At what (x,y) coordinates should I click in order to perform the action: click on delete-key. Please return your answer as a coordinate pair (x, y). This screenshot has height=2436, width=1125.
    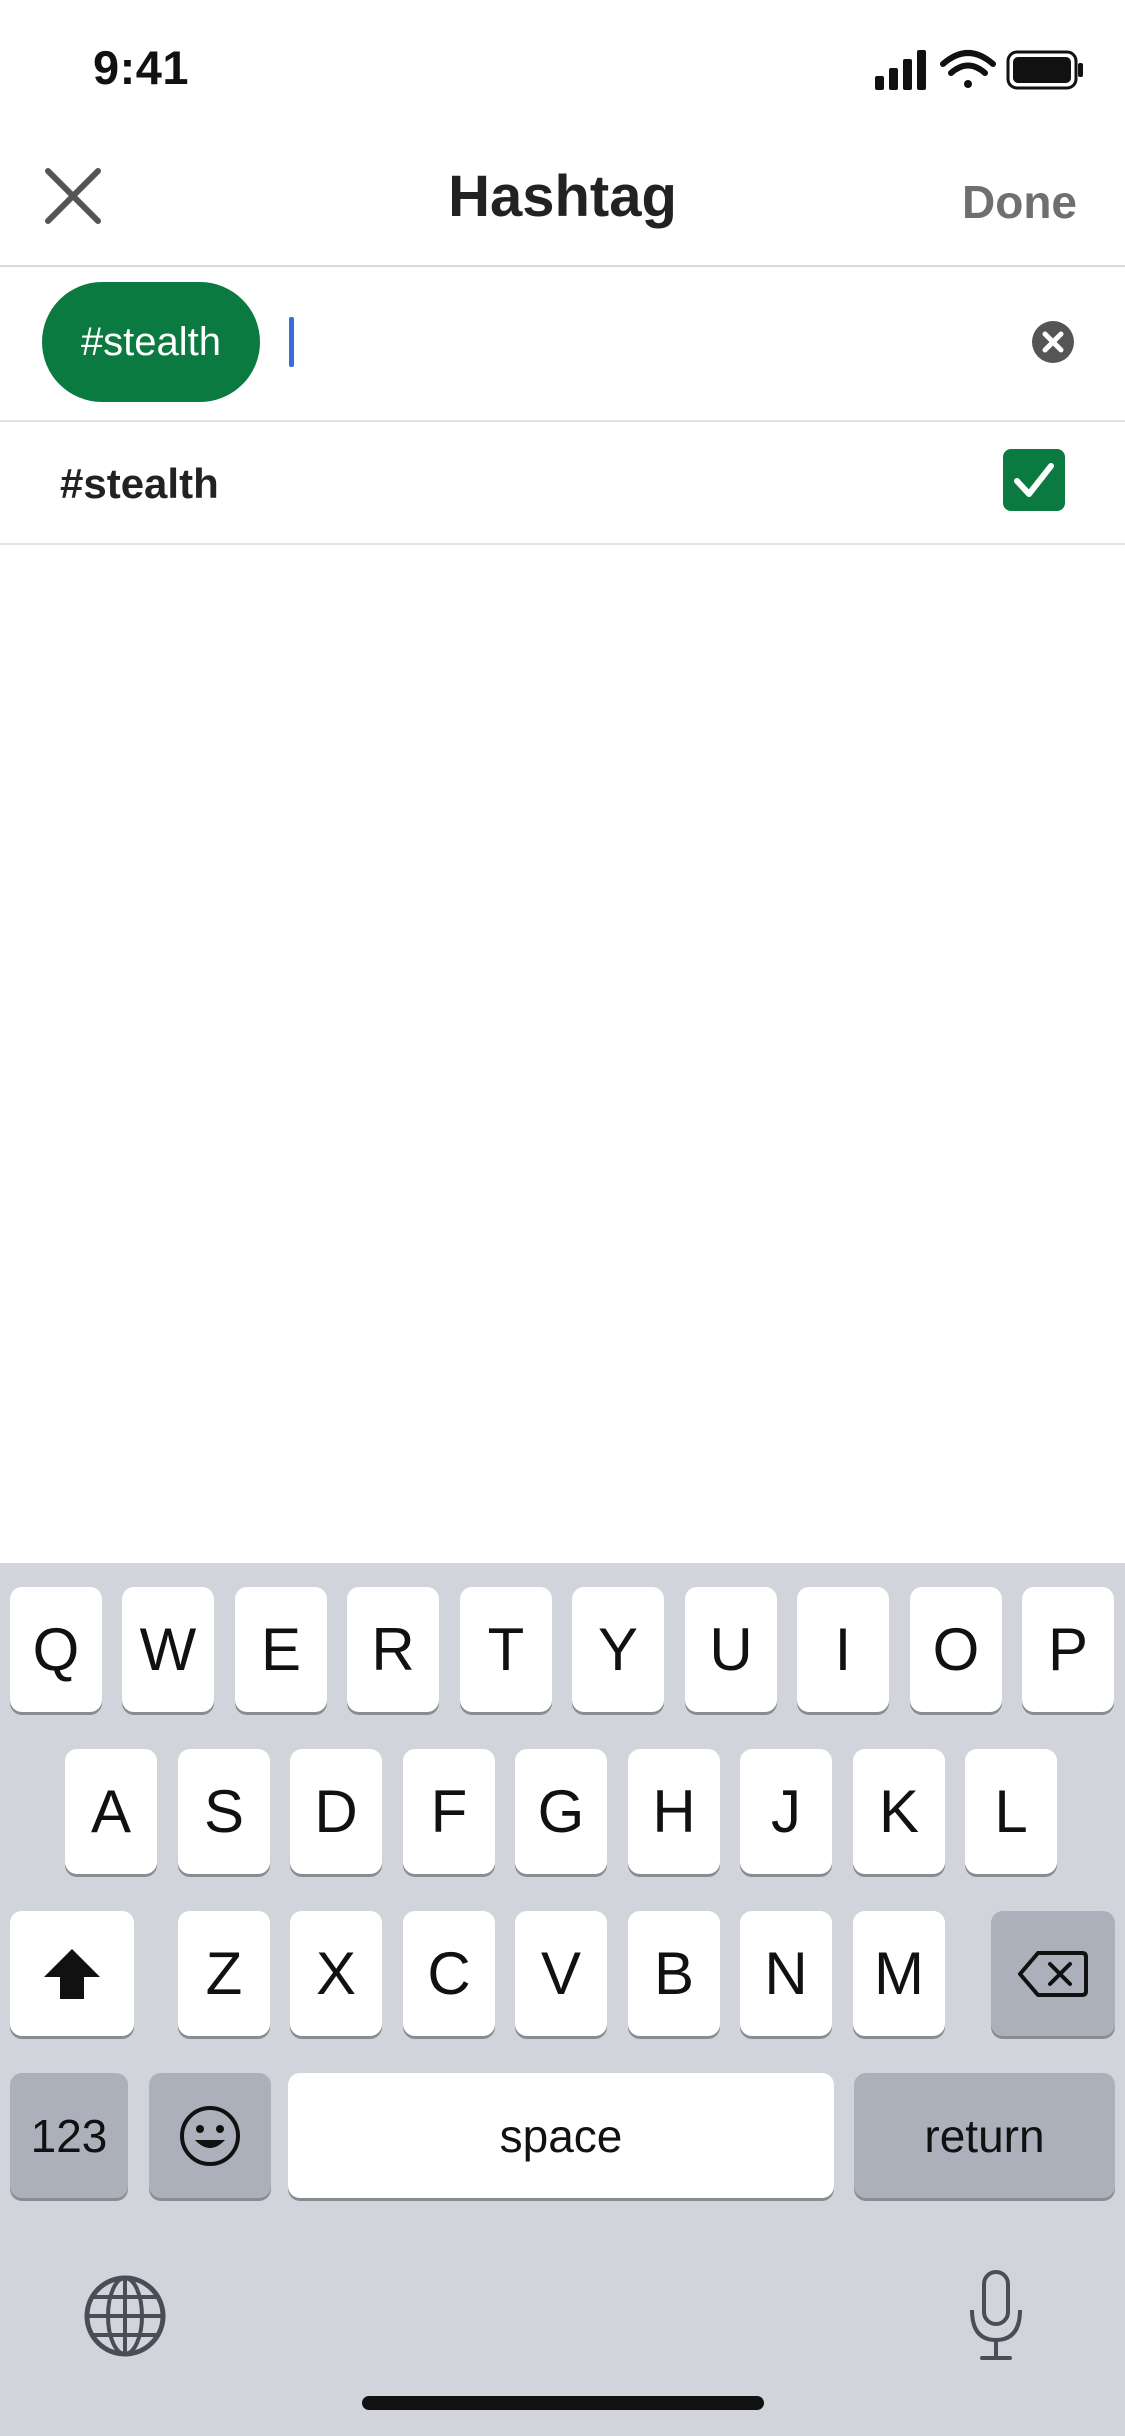
    Looking at the image, I should click on (1053, 1973).